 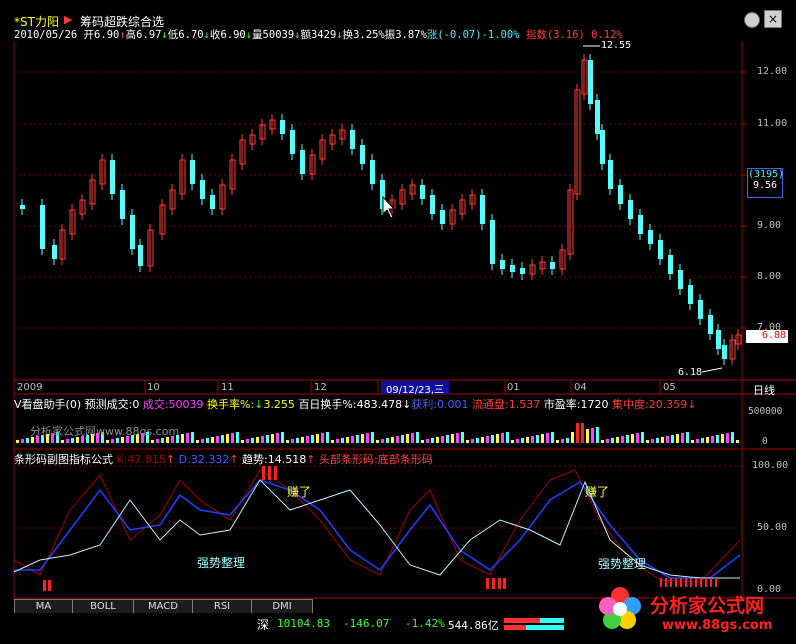 I want to click on tab-macd: MACD, so click(x=163, y=606).